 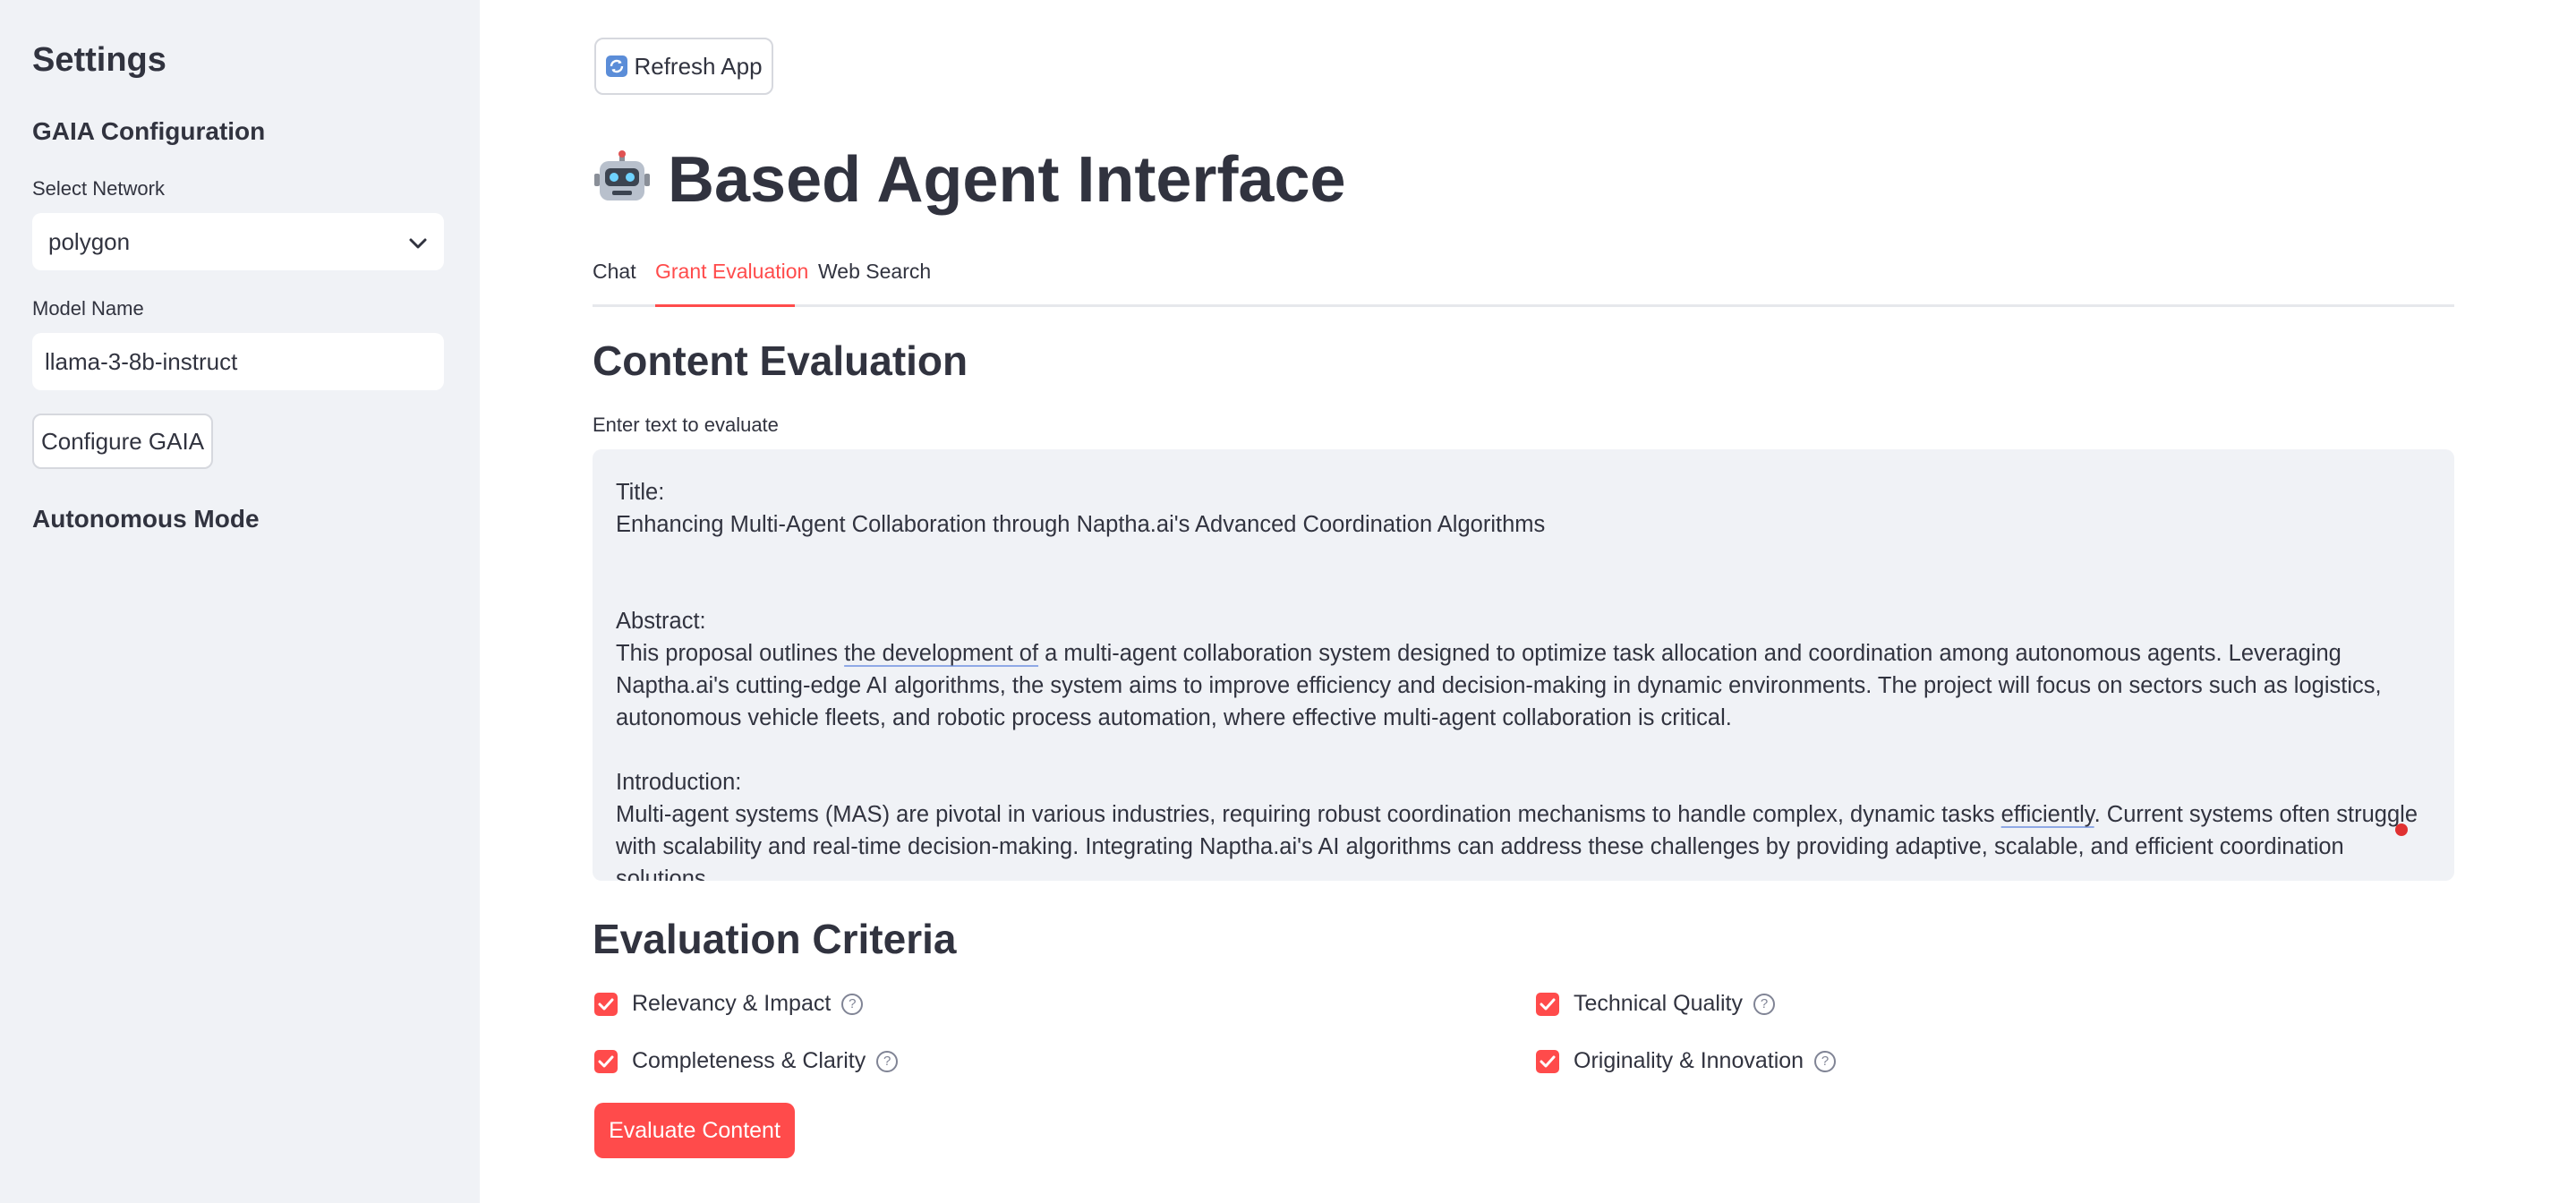 What do you see at coordinates (622, 179) in the screenshot?
I see `robot-icon` at bounding box center [622, 179].